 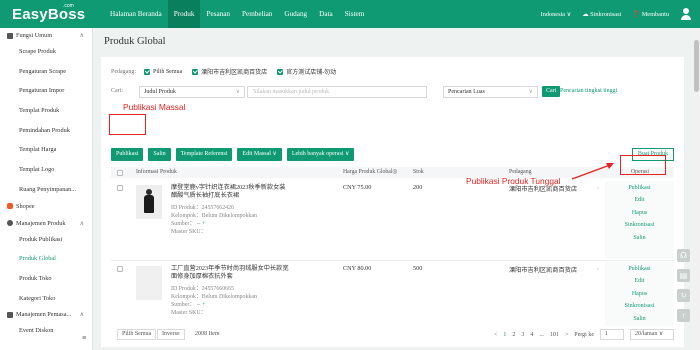 I want to click on nav-purchase: Pembelian, so click(x=257, y=14).